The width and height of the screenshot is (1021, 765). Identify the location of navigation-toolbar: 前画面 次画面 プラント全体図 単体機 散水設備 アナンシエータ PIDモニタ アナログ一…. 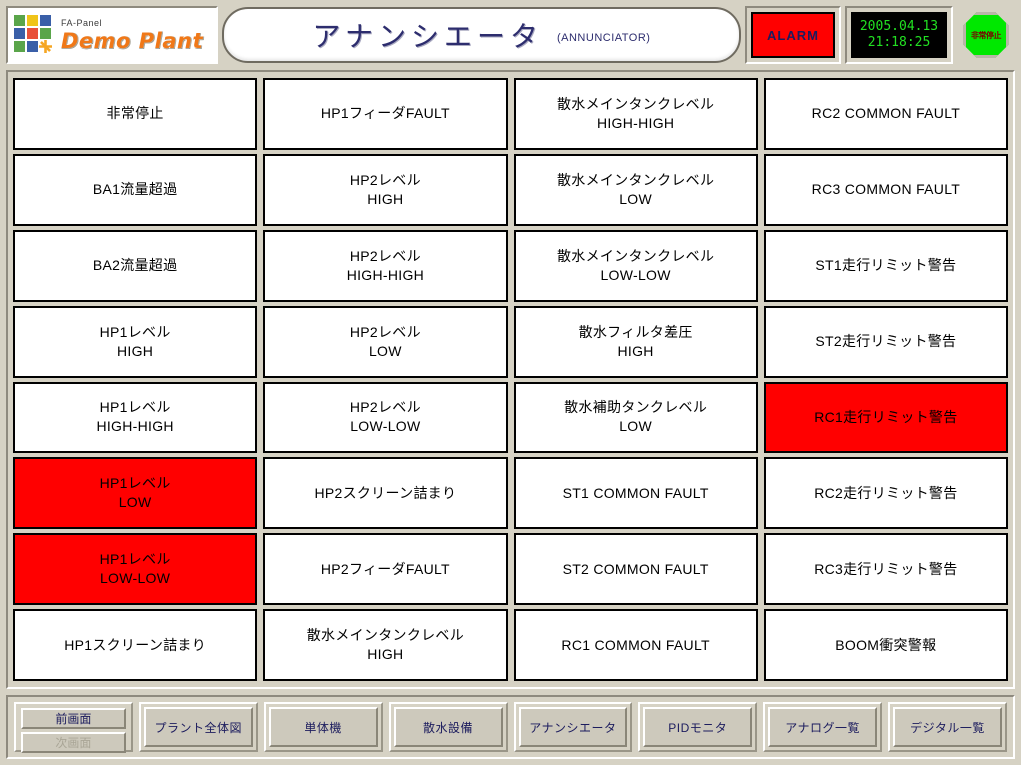
(510, 727).